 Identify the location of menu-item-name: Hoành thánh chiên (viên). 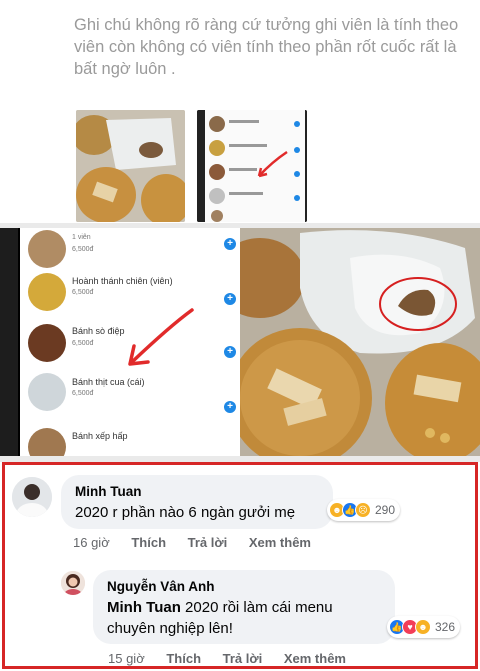
(122, 281).